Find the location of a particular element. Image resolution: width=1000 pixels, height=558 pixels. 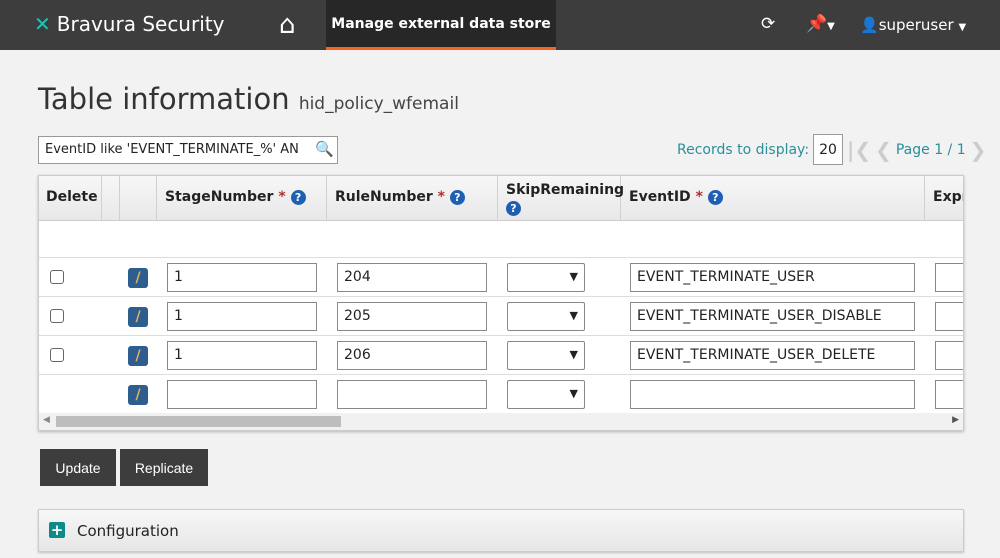

pin-menu: 📌▼ is located at coordinates (820, 24).